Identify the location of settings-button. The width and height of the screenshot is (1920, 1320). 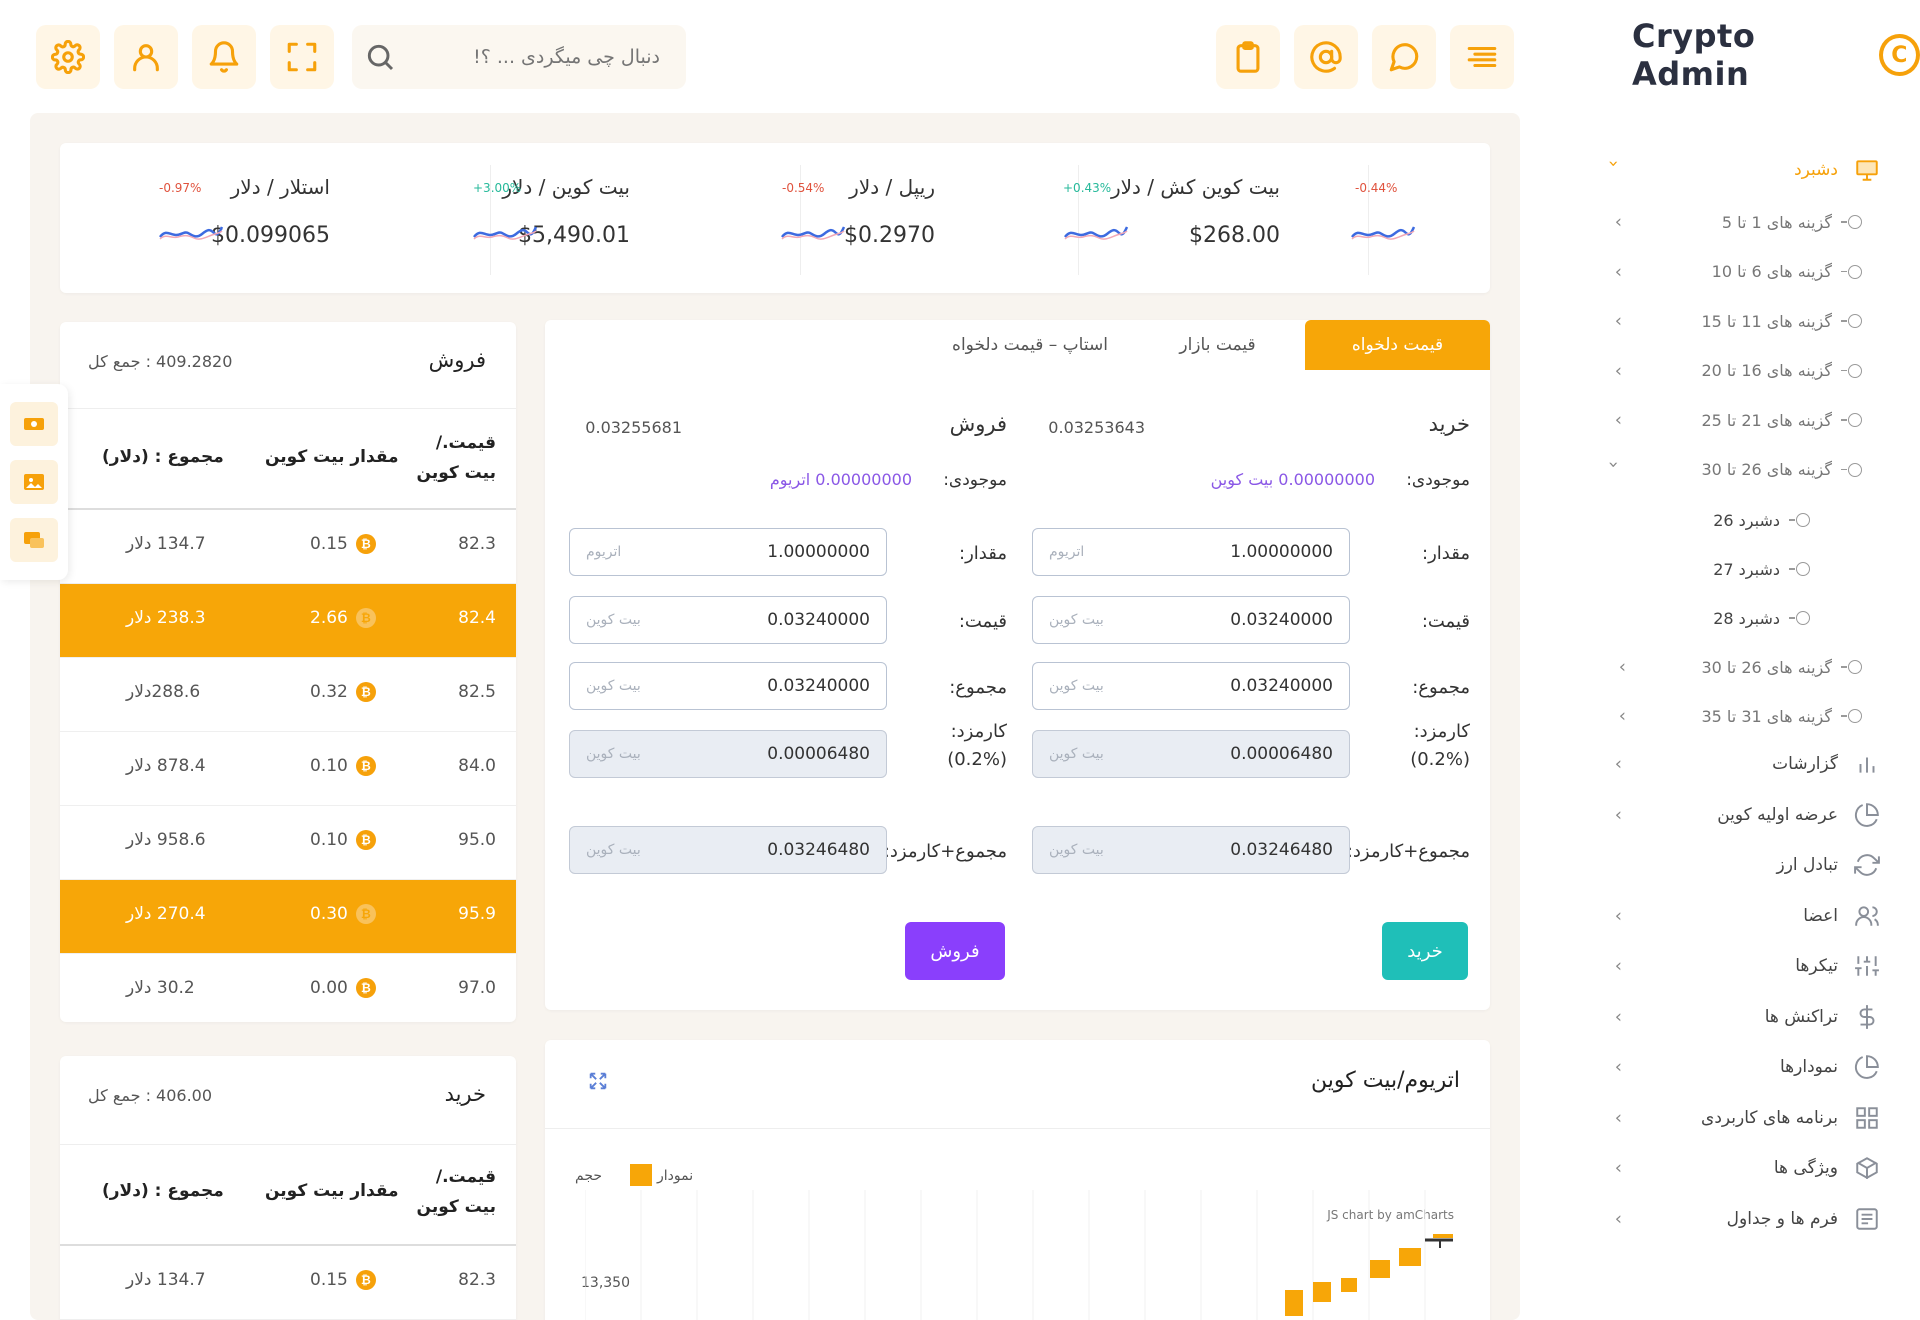
(68, 57).